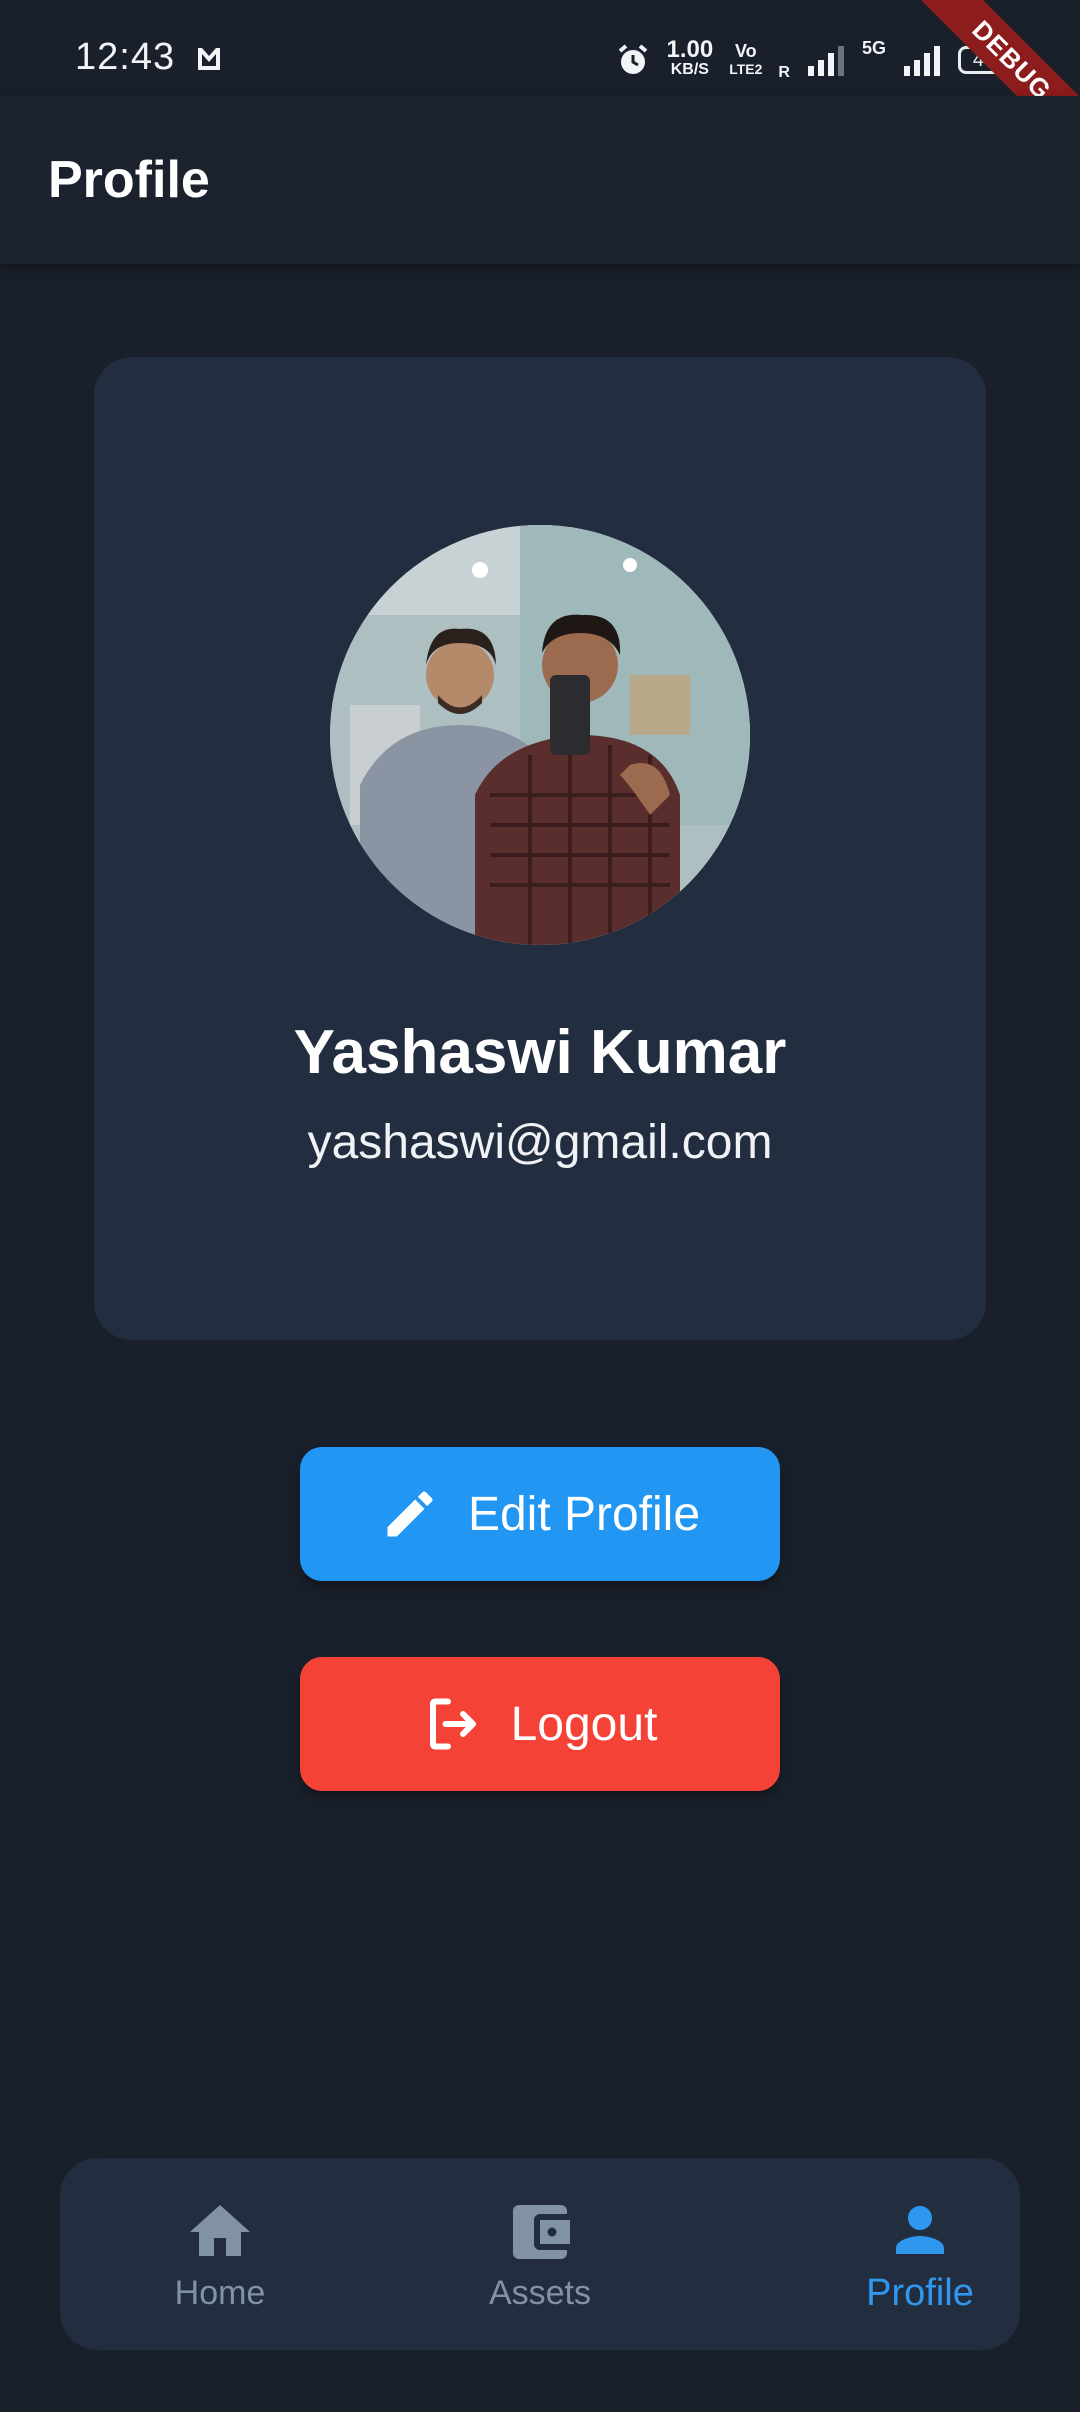 Image resolution: width=1080 pixels, height=2412 pixels. Describe the element at coordinates (220, 2230) in the screenshot. I see `home-icon` at that location.